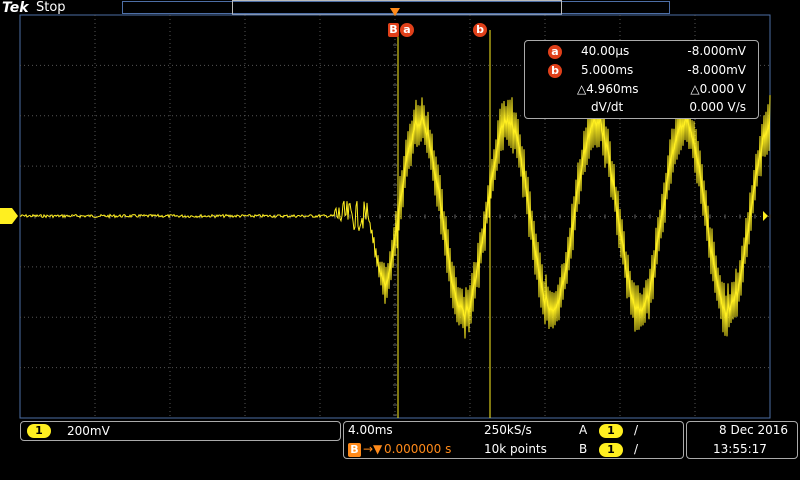 The width and height of the screenshot is (800, 480). I want to click on trigger-b-slope-icon: /, so click(636, 449).